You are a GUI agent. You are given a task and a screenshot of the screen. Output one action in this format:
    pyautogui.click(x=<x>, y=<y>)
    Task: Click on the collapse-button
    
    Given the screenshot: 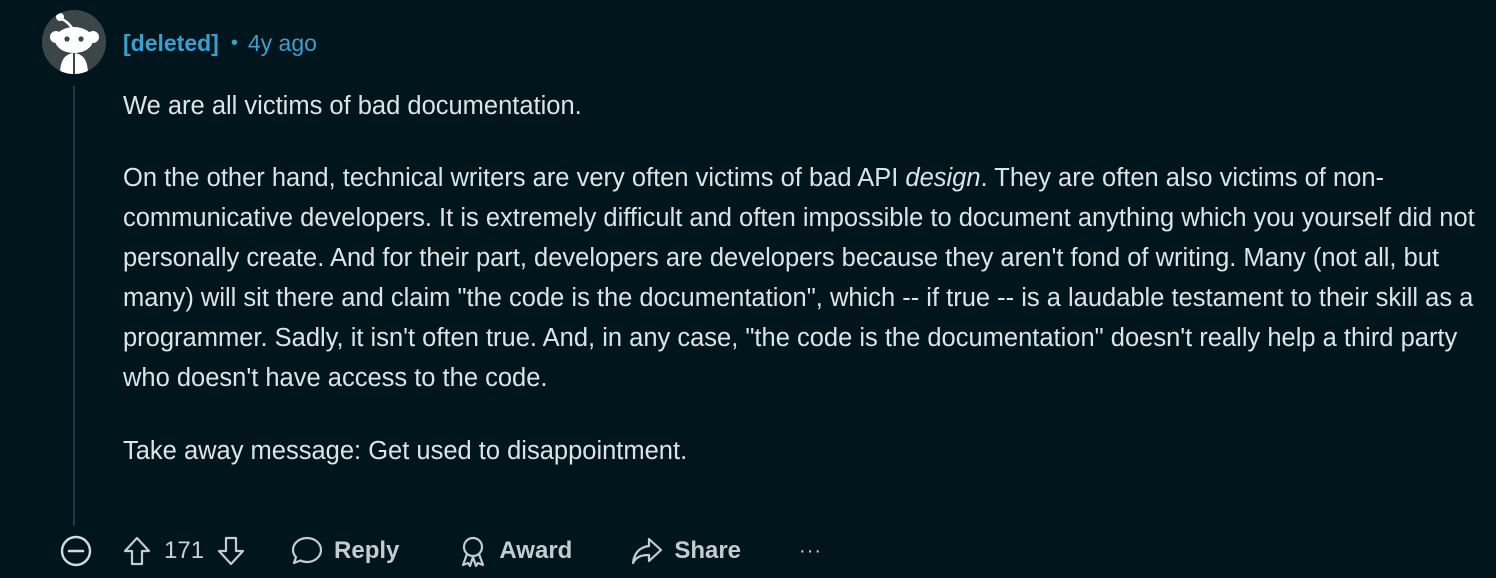 What is the action you would take?
    pyautogui.click(x=76, y=551)
    